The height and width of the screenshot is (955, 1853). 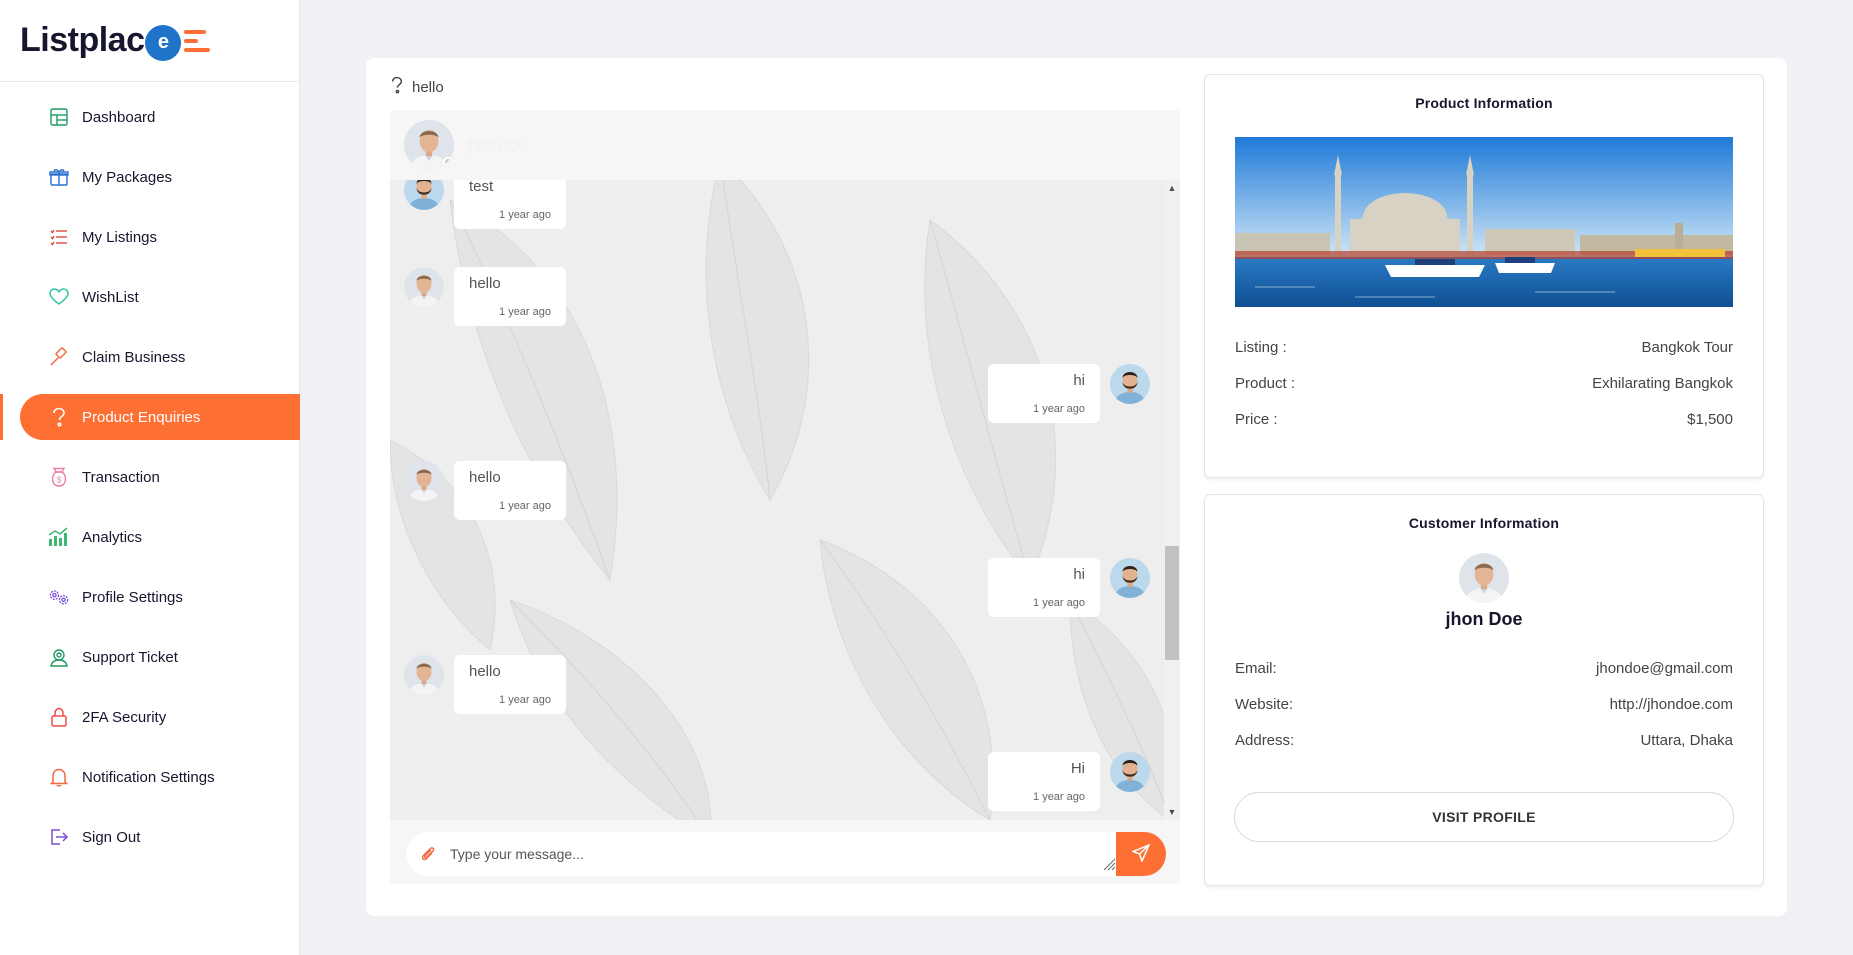 I want to click on sidebar-item-claim-business: Claim Business, so click(x=160, y=357).